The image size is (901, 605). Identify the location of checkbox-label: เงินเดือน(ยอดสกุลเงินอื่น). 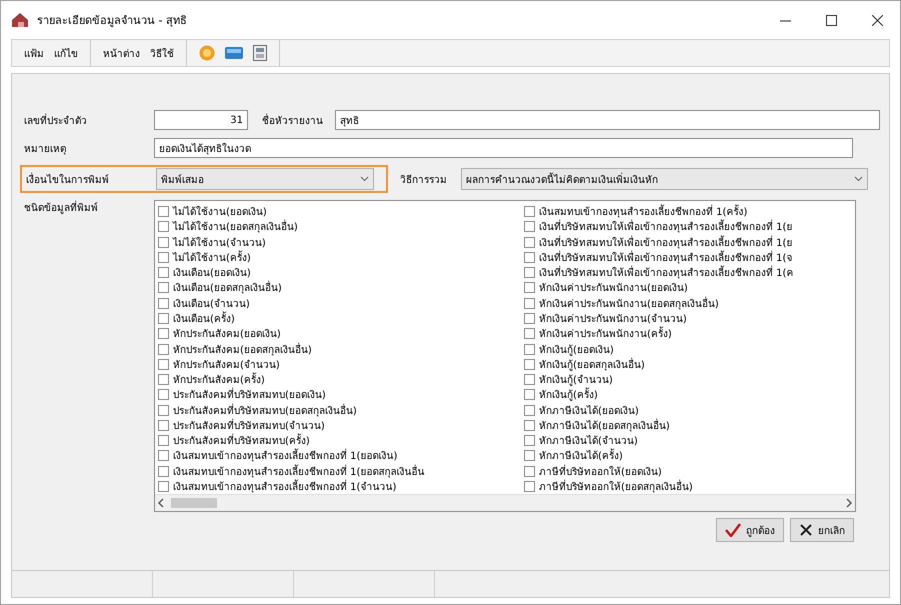
(227, 288).